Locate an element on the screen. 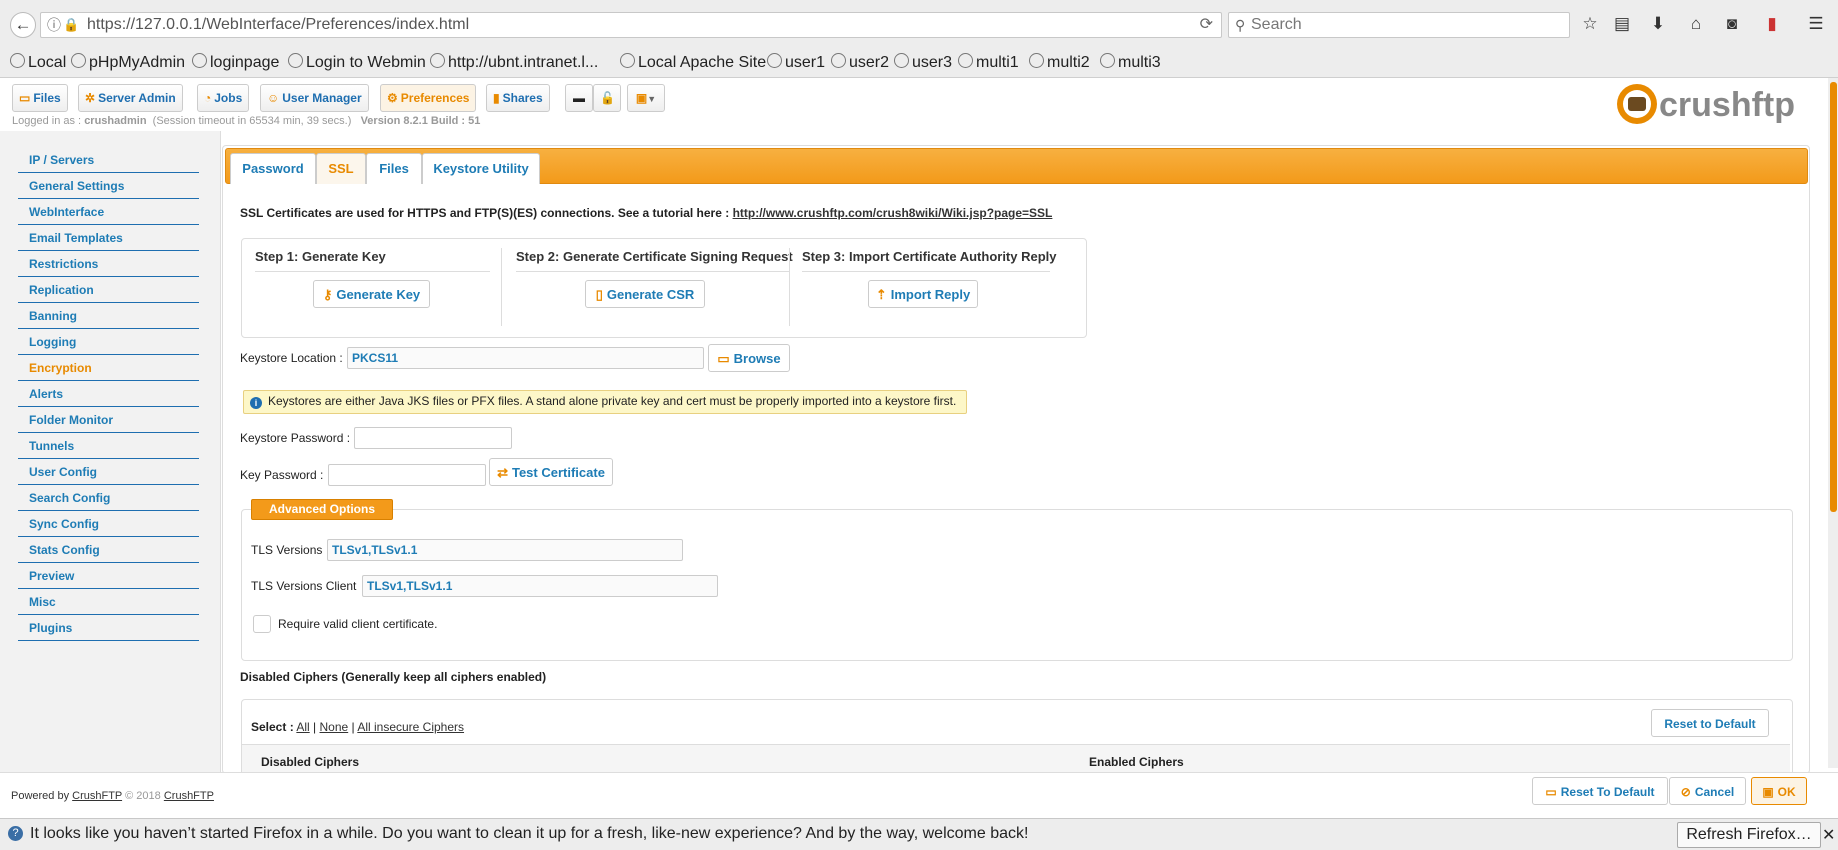 The width and height of the screenshot is (1838, 850). powered-by-text: Powered by is located at coordinates (40, 796).